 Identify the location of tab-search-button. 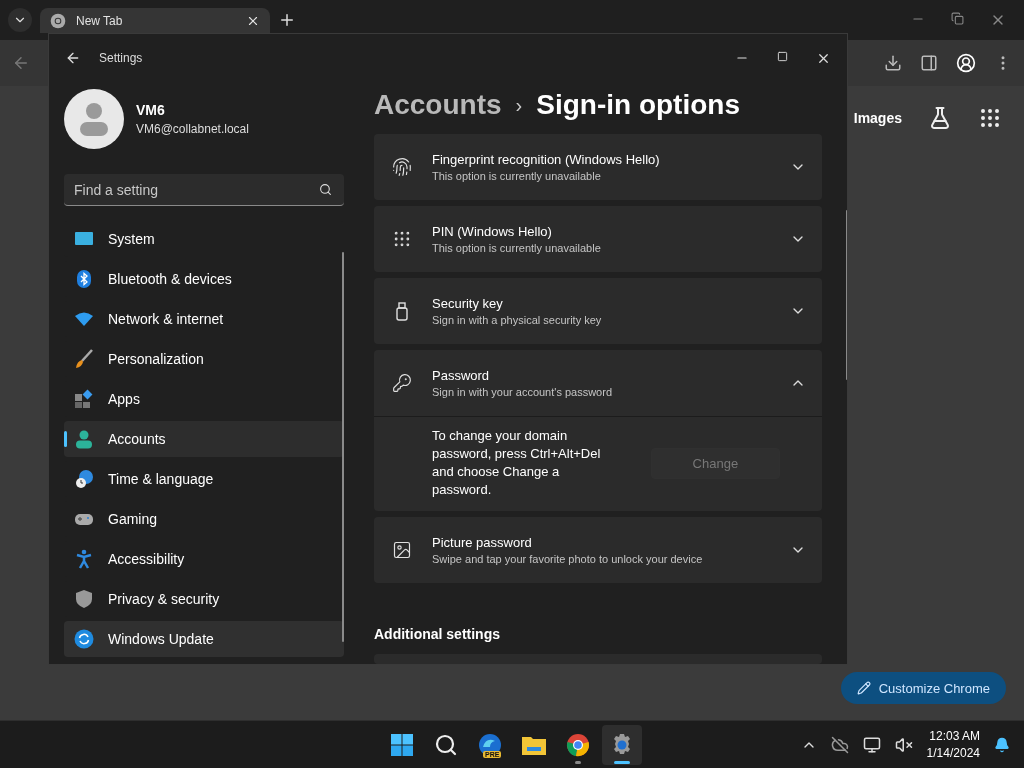
(20, 20).